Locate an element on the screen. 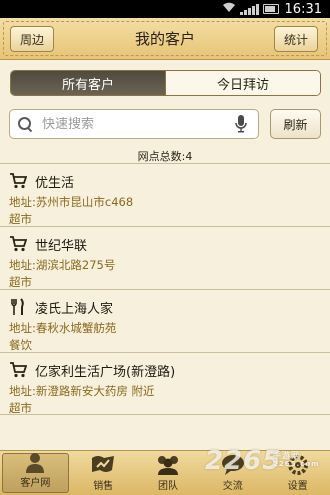  list-item: 世纪华联 地址:湖滨北路275号 超市 is located at coordinates (165, 257).